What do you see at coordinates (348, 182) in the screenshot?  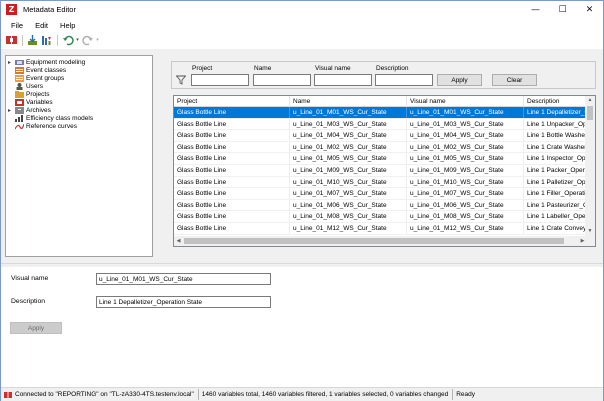 I see `cell-name: u_Line_01_M10_WS_Cur_State` at bounding box center [348, 182].